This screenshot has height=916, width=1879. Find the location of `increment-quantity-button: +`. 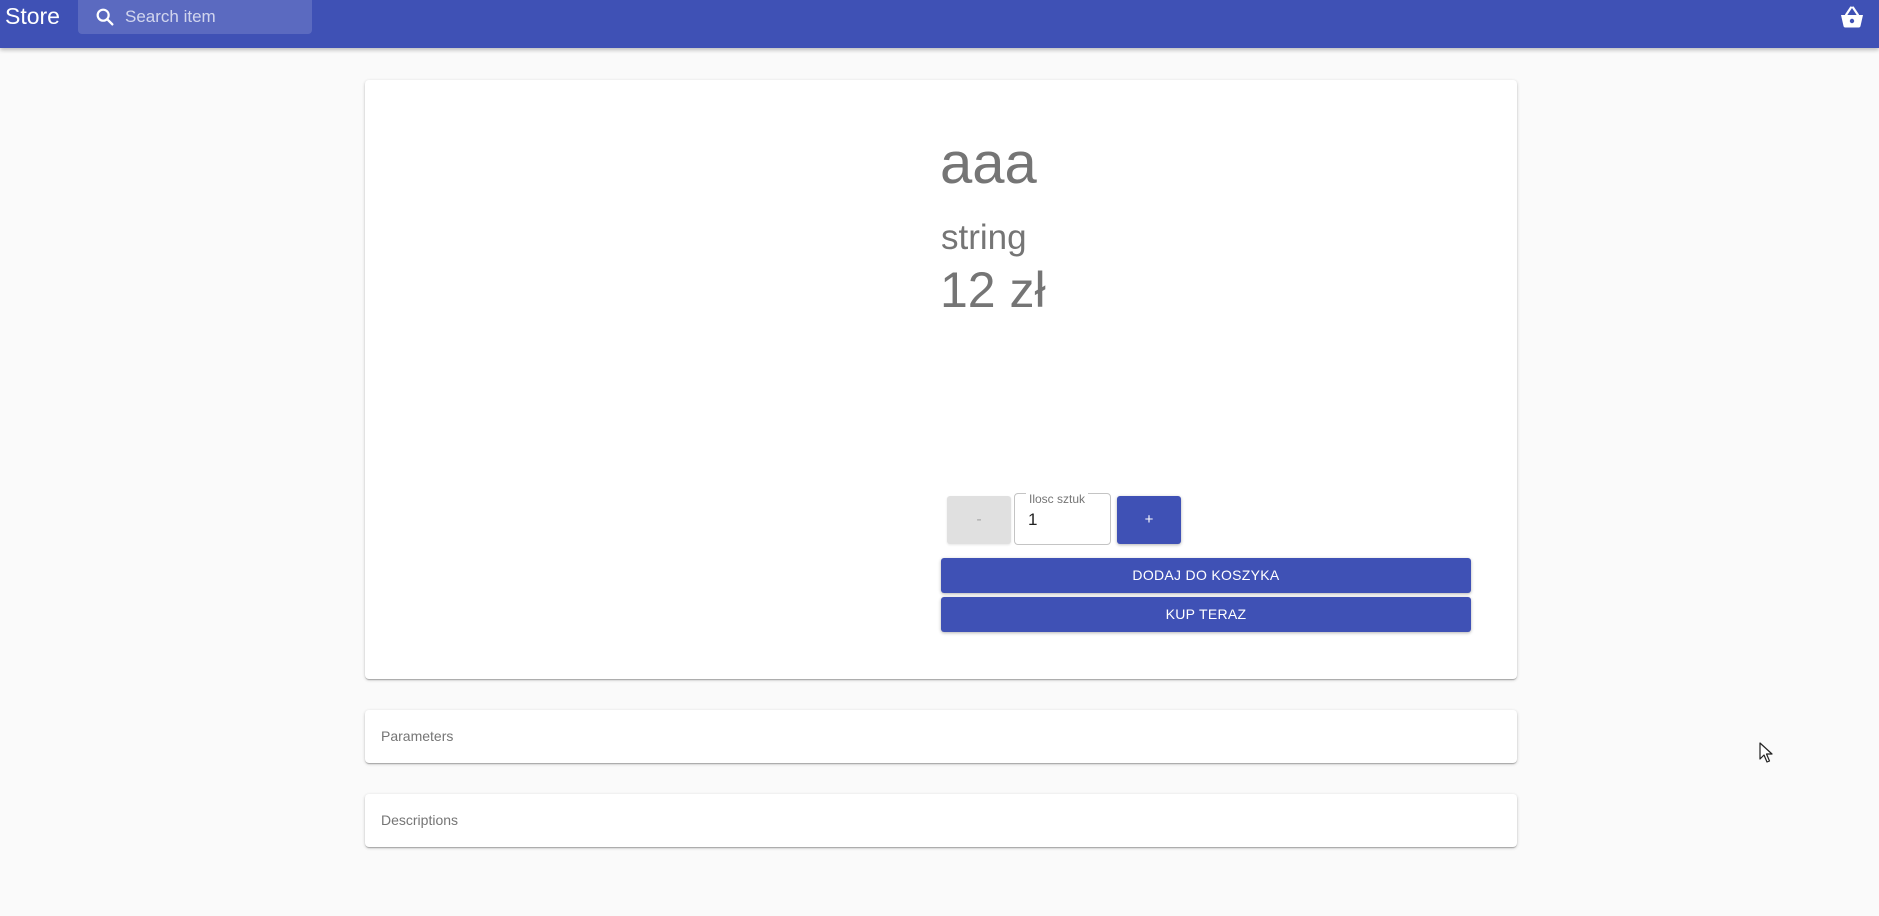

increment-quantity-button: + is located at coordinates (1149, 520).